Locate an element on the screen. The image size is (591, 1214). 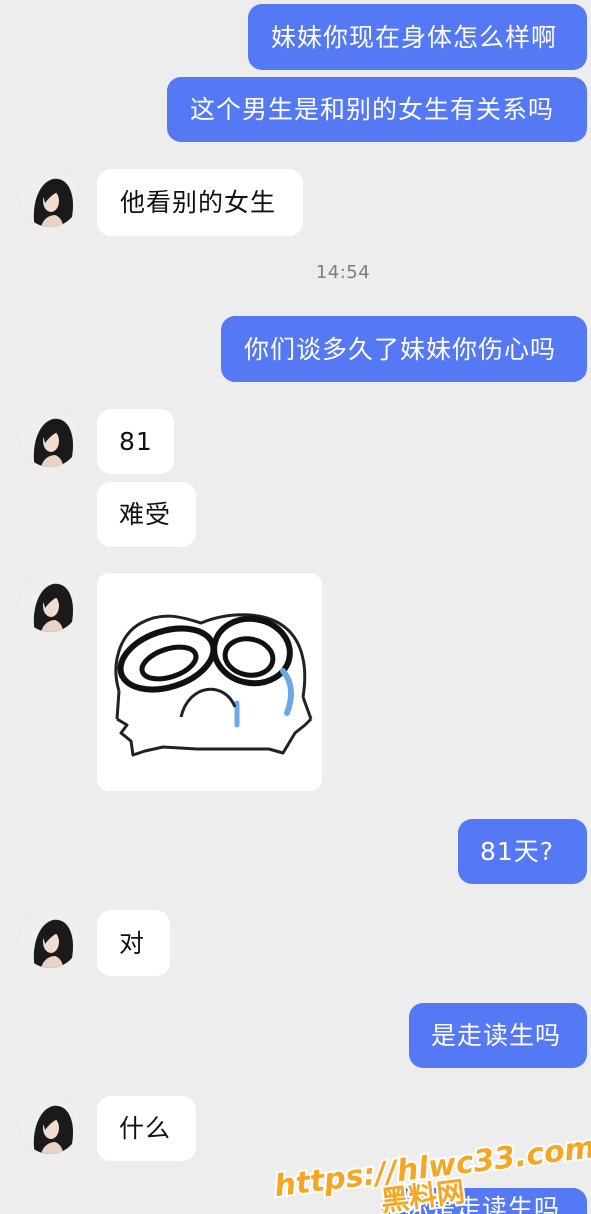
message-bubble-outgoing: 妹妹你现在身体怎么样啊 is located at coordinates (417, 37).